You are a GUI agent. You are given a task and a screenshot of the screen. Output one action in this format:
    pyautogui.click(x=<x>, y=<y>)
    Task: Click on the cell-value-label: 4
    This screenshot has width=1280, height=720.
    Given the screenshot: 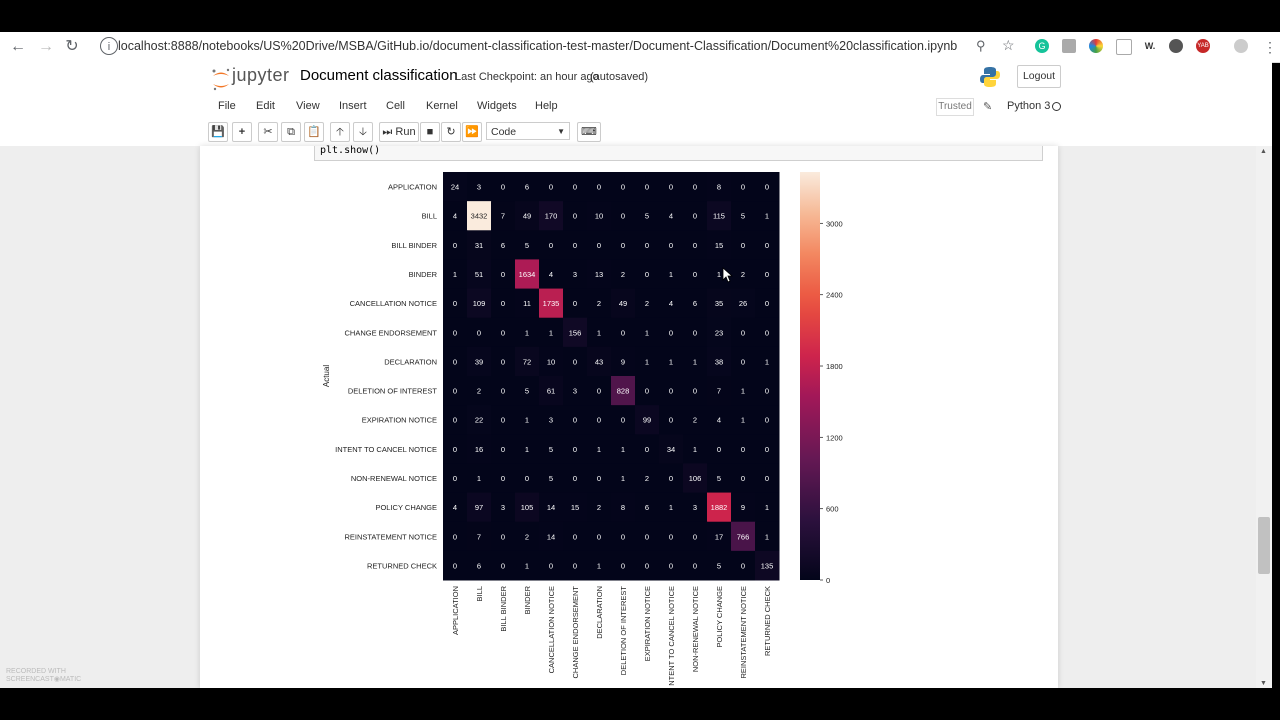 What is the action you would take?
    pyautogui.click(x=455, y=507)
    